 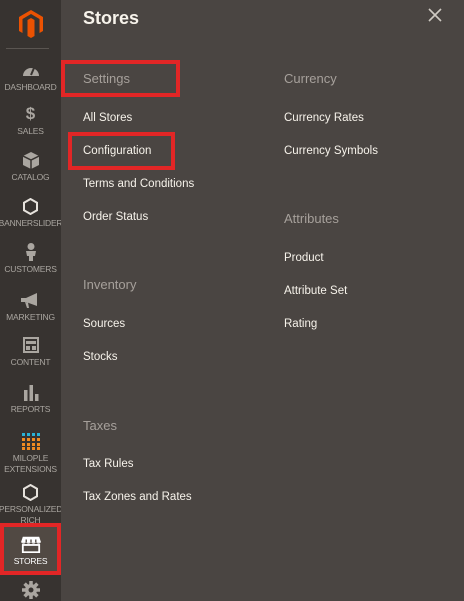 What do you see at coordinates (138, 184) in the screenshot?
I see `link-terms-and-conditions: Terms and Conditions` at bounding box center [138, 184].